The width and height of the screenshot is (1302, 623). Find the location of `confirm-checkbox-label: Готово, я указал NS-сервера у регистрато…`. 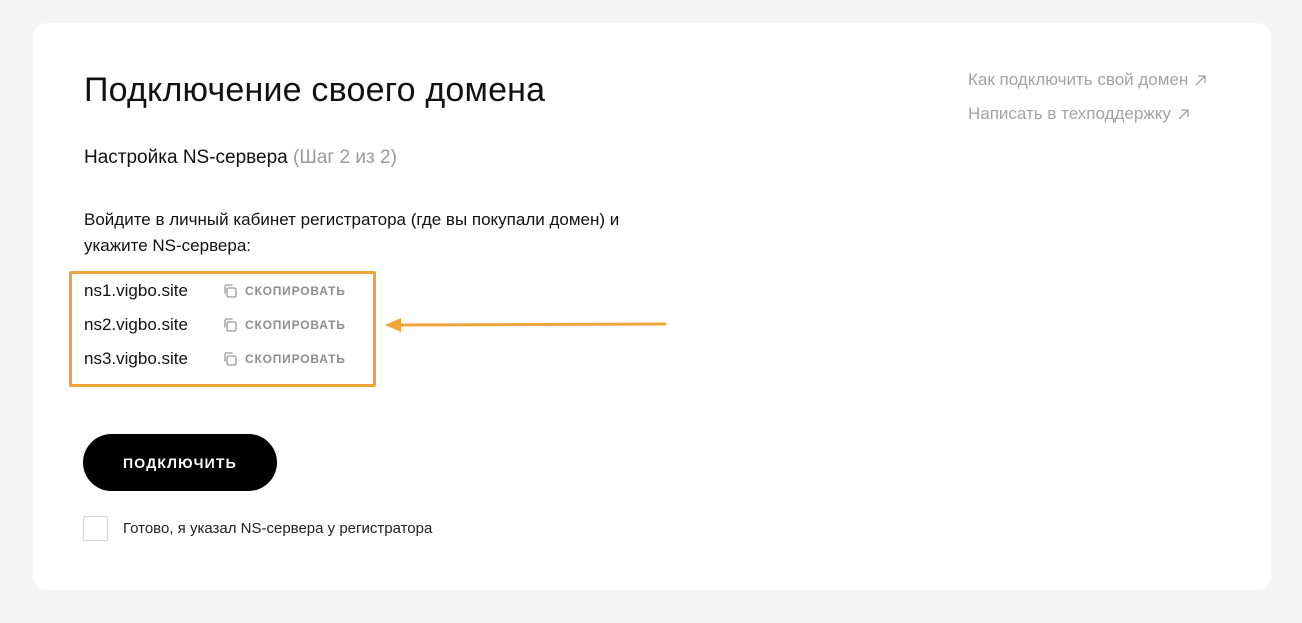

confirm-checkbox-label: Готово, я указал NS-сервера у регистрато… is located at coordinates (277, 528).